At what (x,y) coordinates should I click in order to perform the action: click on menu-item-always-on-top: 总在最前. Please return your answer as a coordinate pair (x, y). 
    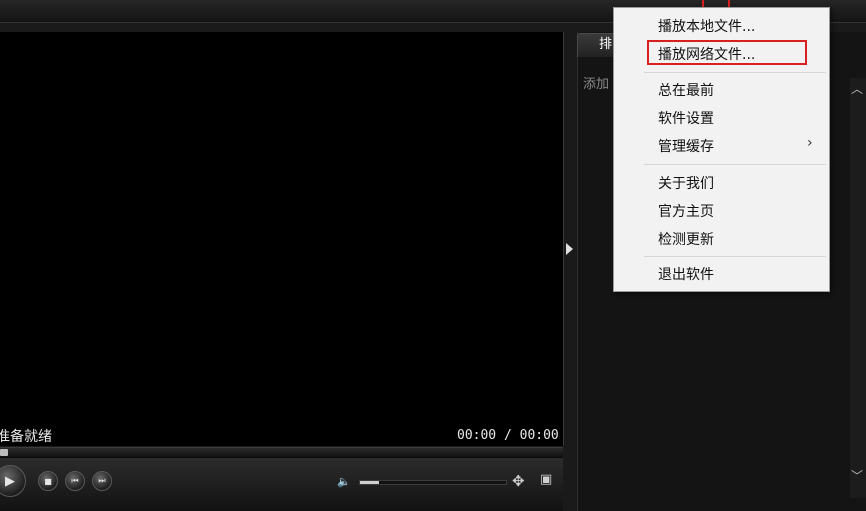
    Looking at the image, I should click on (686, 90).